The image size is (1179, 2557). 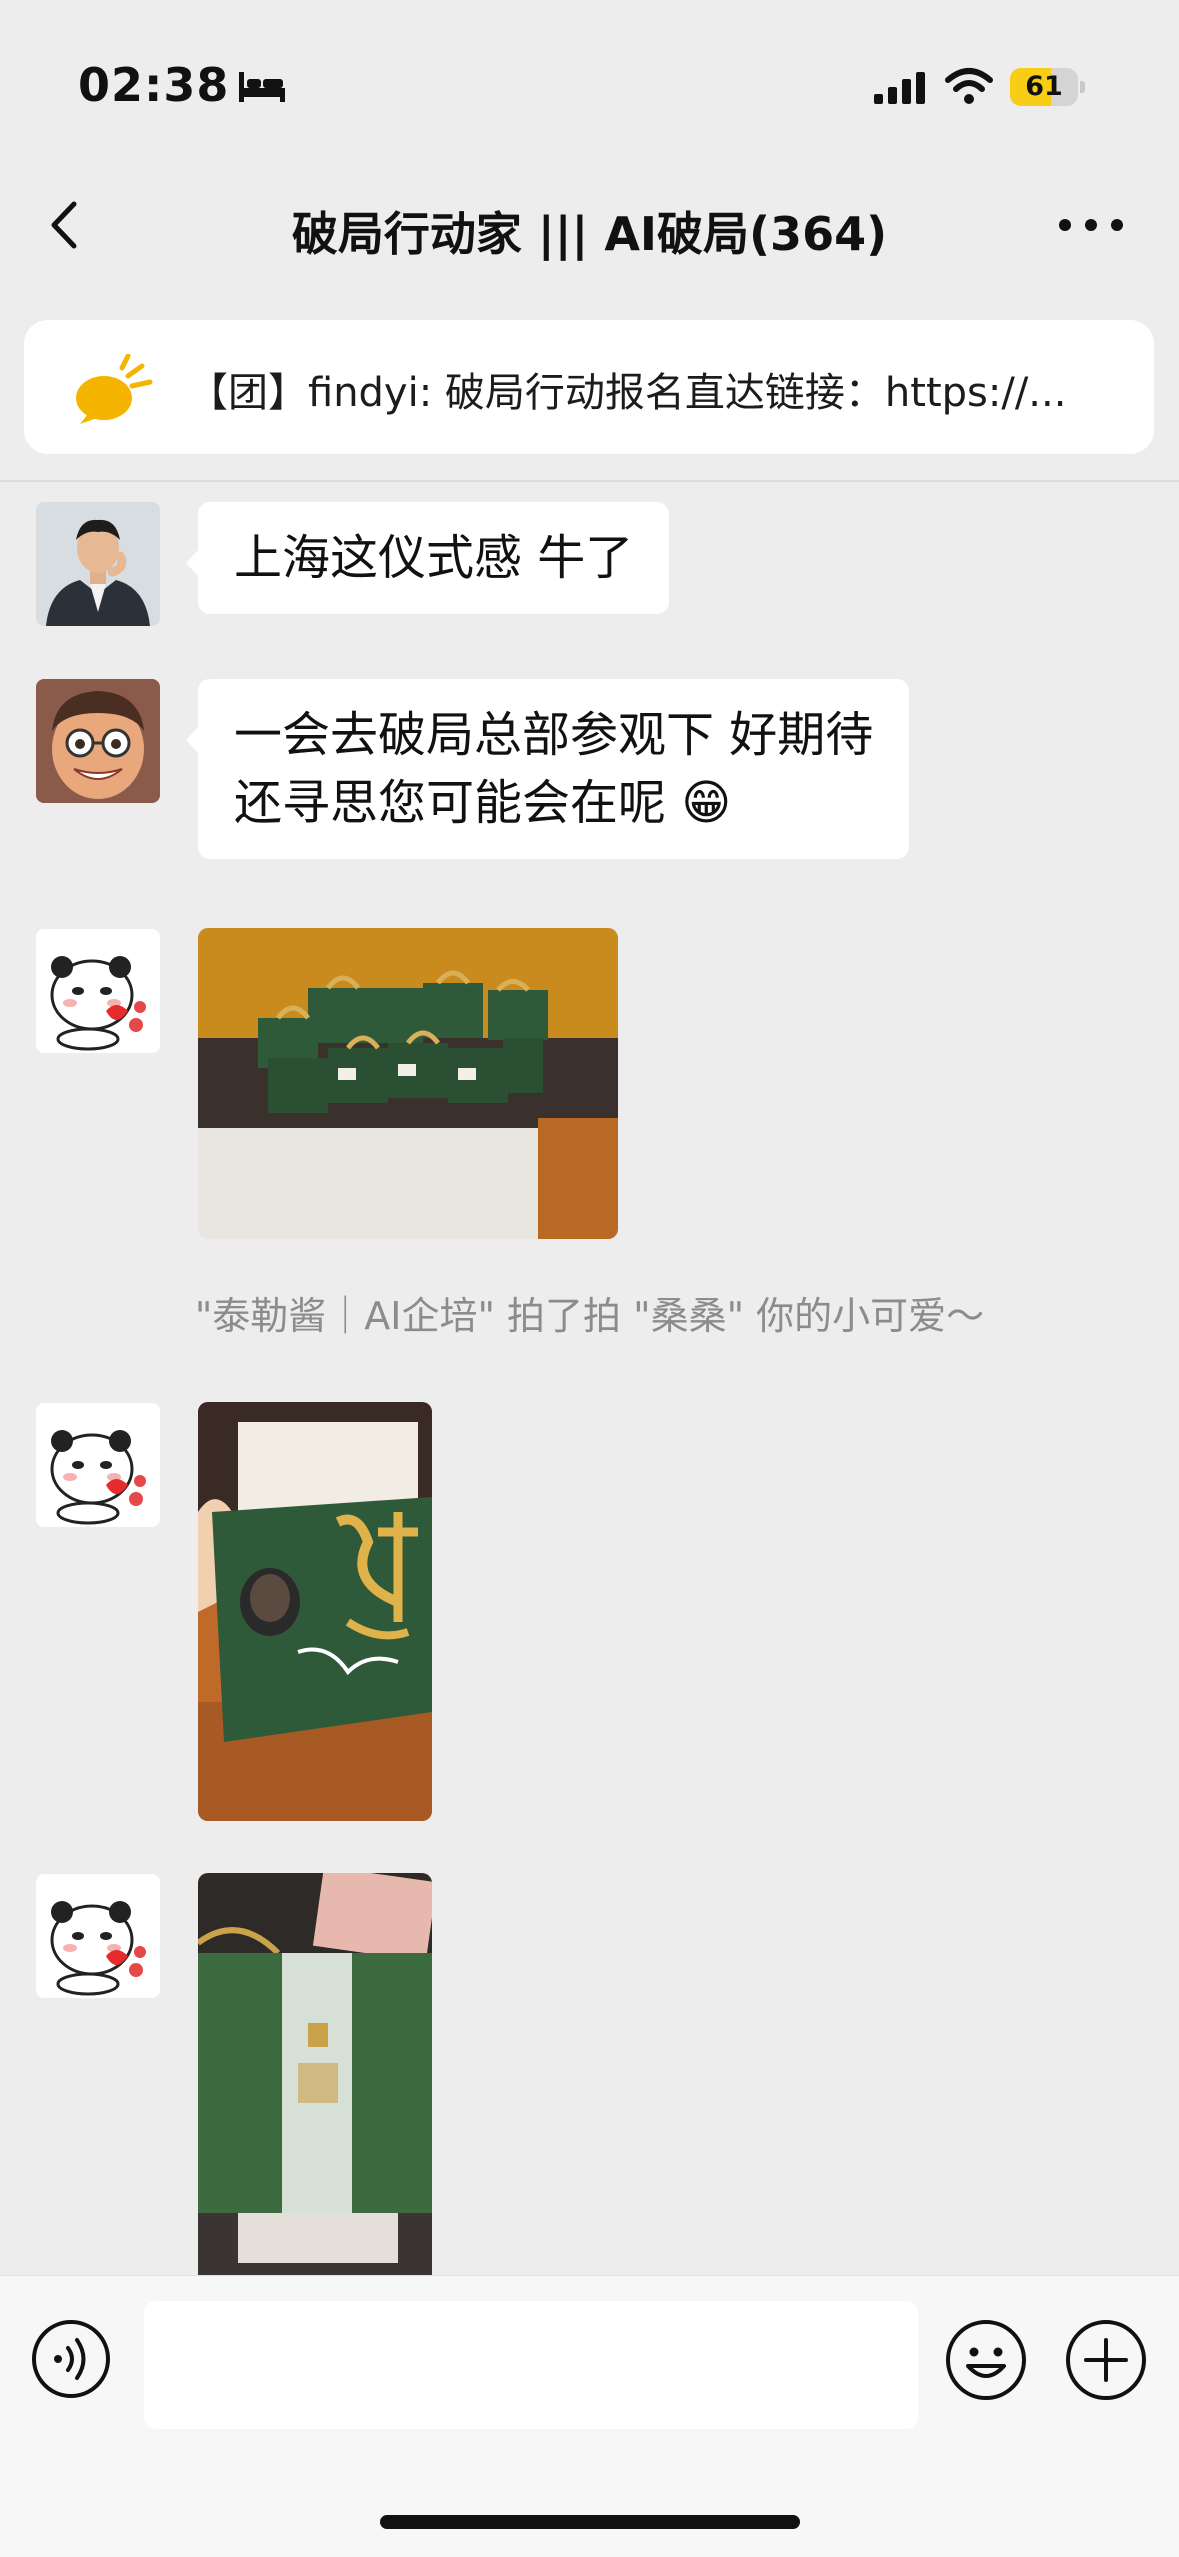 What do you see at coordinates (589, 481) in the screenshot?
I see `divider` at bounding box center [589, 481].